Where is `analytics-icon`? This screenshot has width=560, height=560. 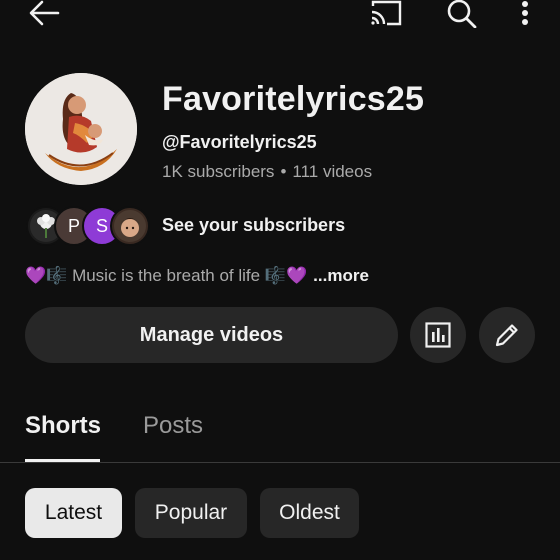
analytics-icon is located at coordinates (438, 335).